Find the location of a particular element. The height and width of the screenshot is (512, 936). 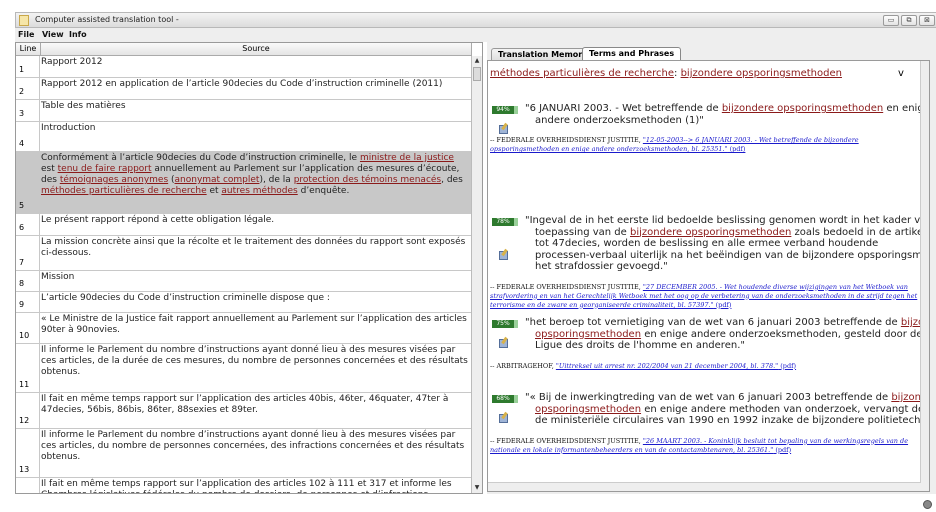

terms-horizontal-scrollbar is located at coordinates (704, 486).